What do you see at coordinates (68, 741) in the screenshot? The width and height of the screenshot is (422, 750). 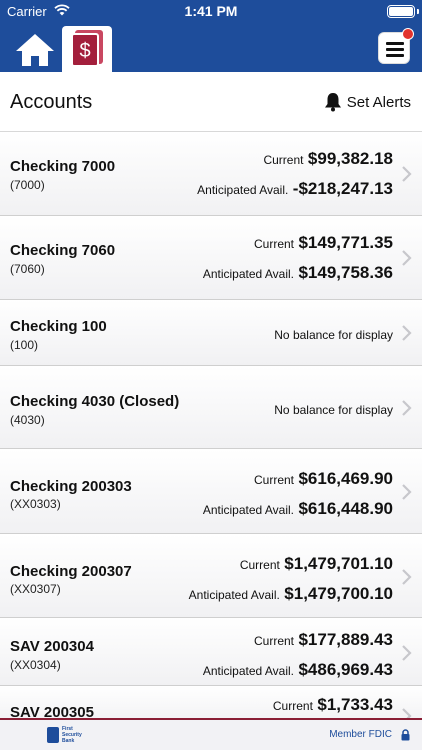 I see `logo-line: Bank` at bounding box center [68, 741].